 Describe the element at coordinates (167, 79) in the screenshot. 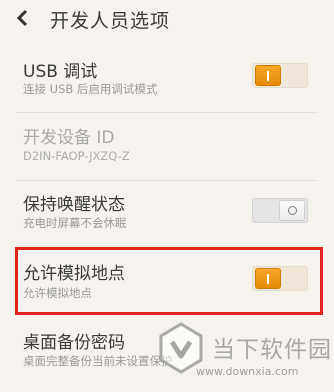

I see `setting-row-usb-debugging: USB 调试 连接 USB 后启用调试模式` at that location.